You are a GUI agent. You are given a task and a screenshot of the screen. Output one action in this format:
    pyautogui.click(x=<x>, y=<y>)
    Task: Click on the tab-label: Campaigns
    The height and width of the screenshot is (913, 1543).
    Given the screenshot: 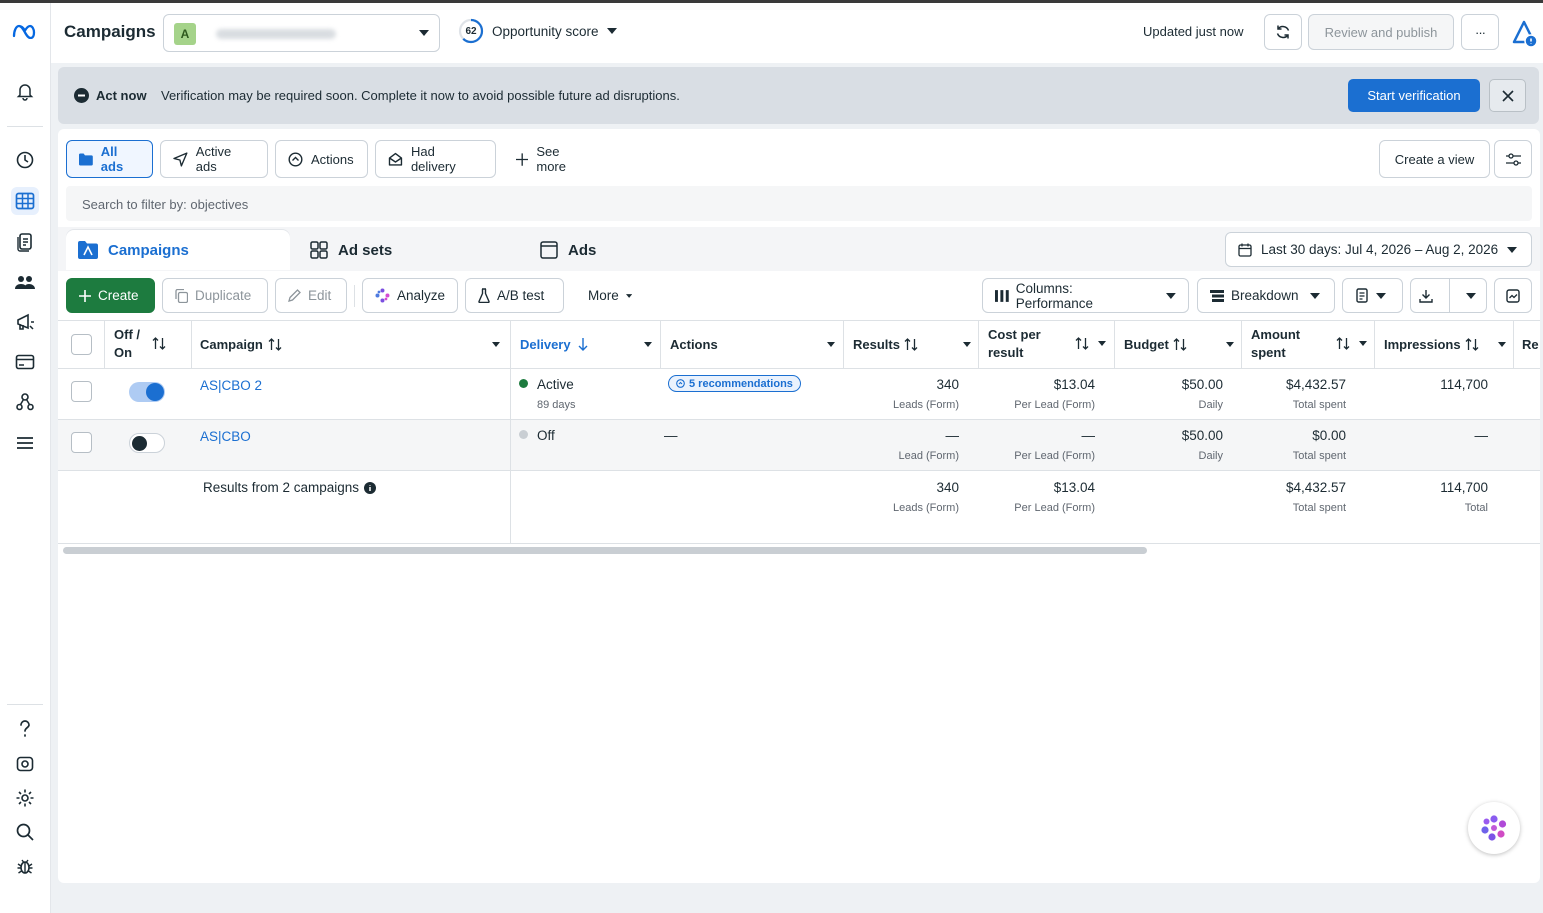 What is the action you would take?
    pyautogui.click(x=148, y=250)
    